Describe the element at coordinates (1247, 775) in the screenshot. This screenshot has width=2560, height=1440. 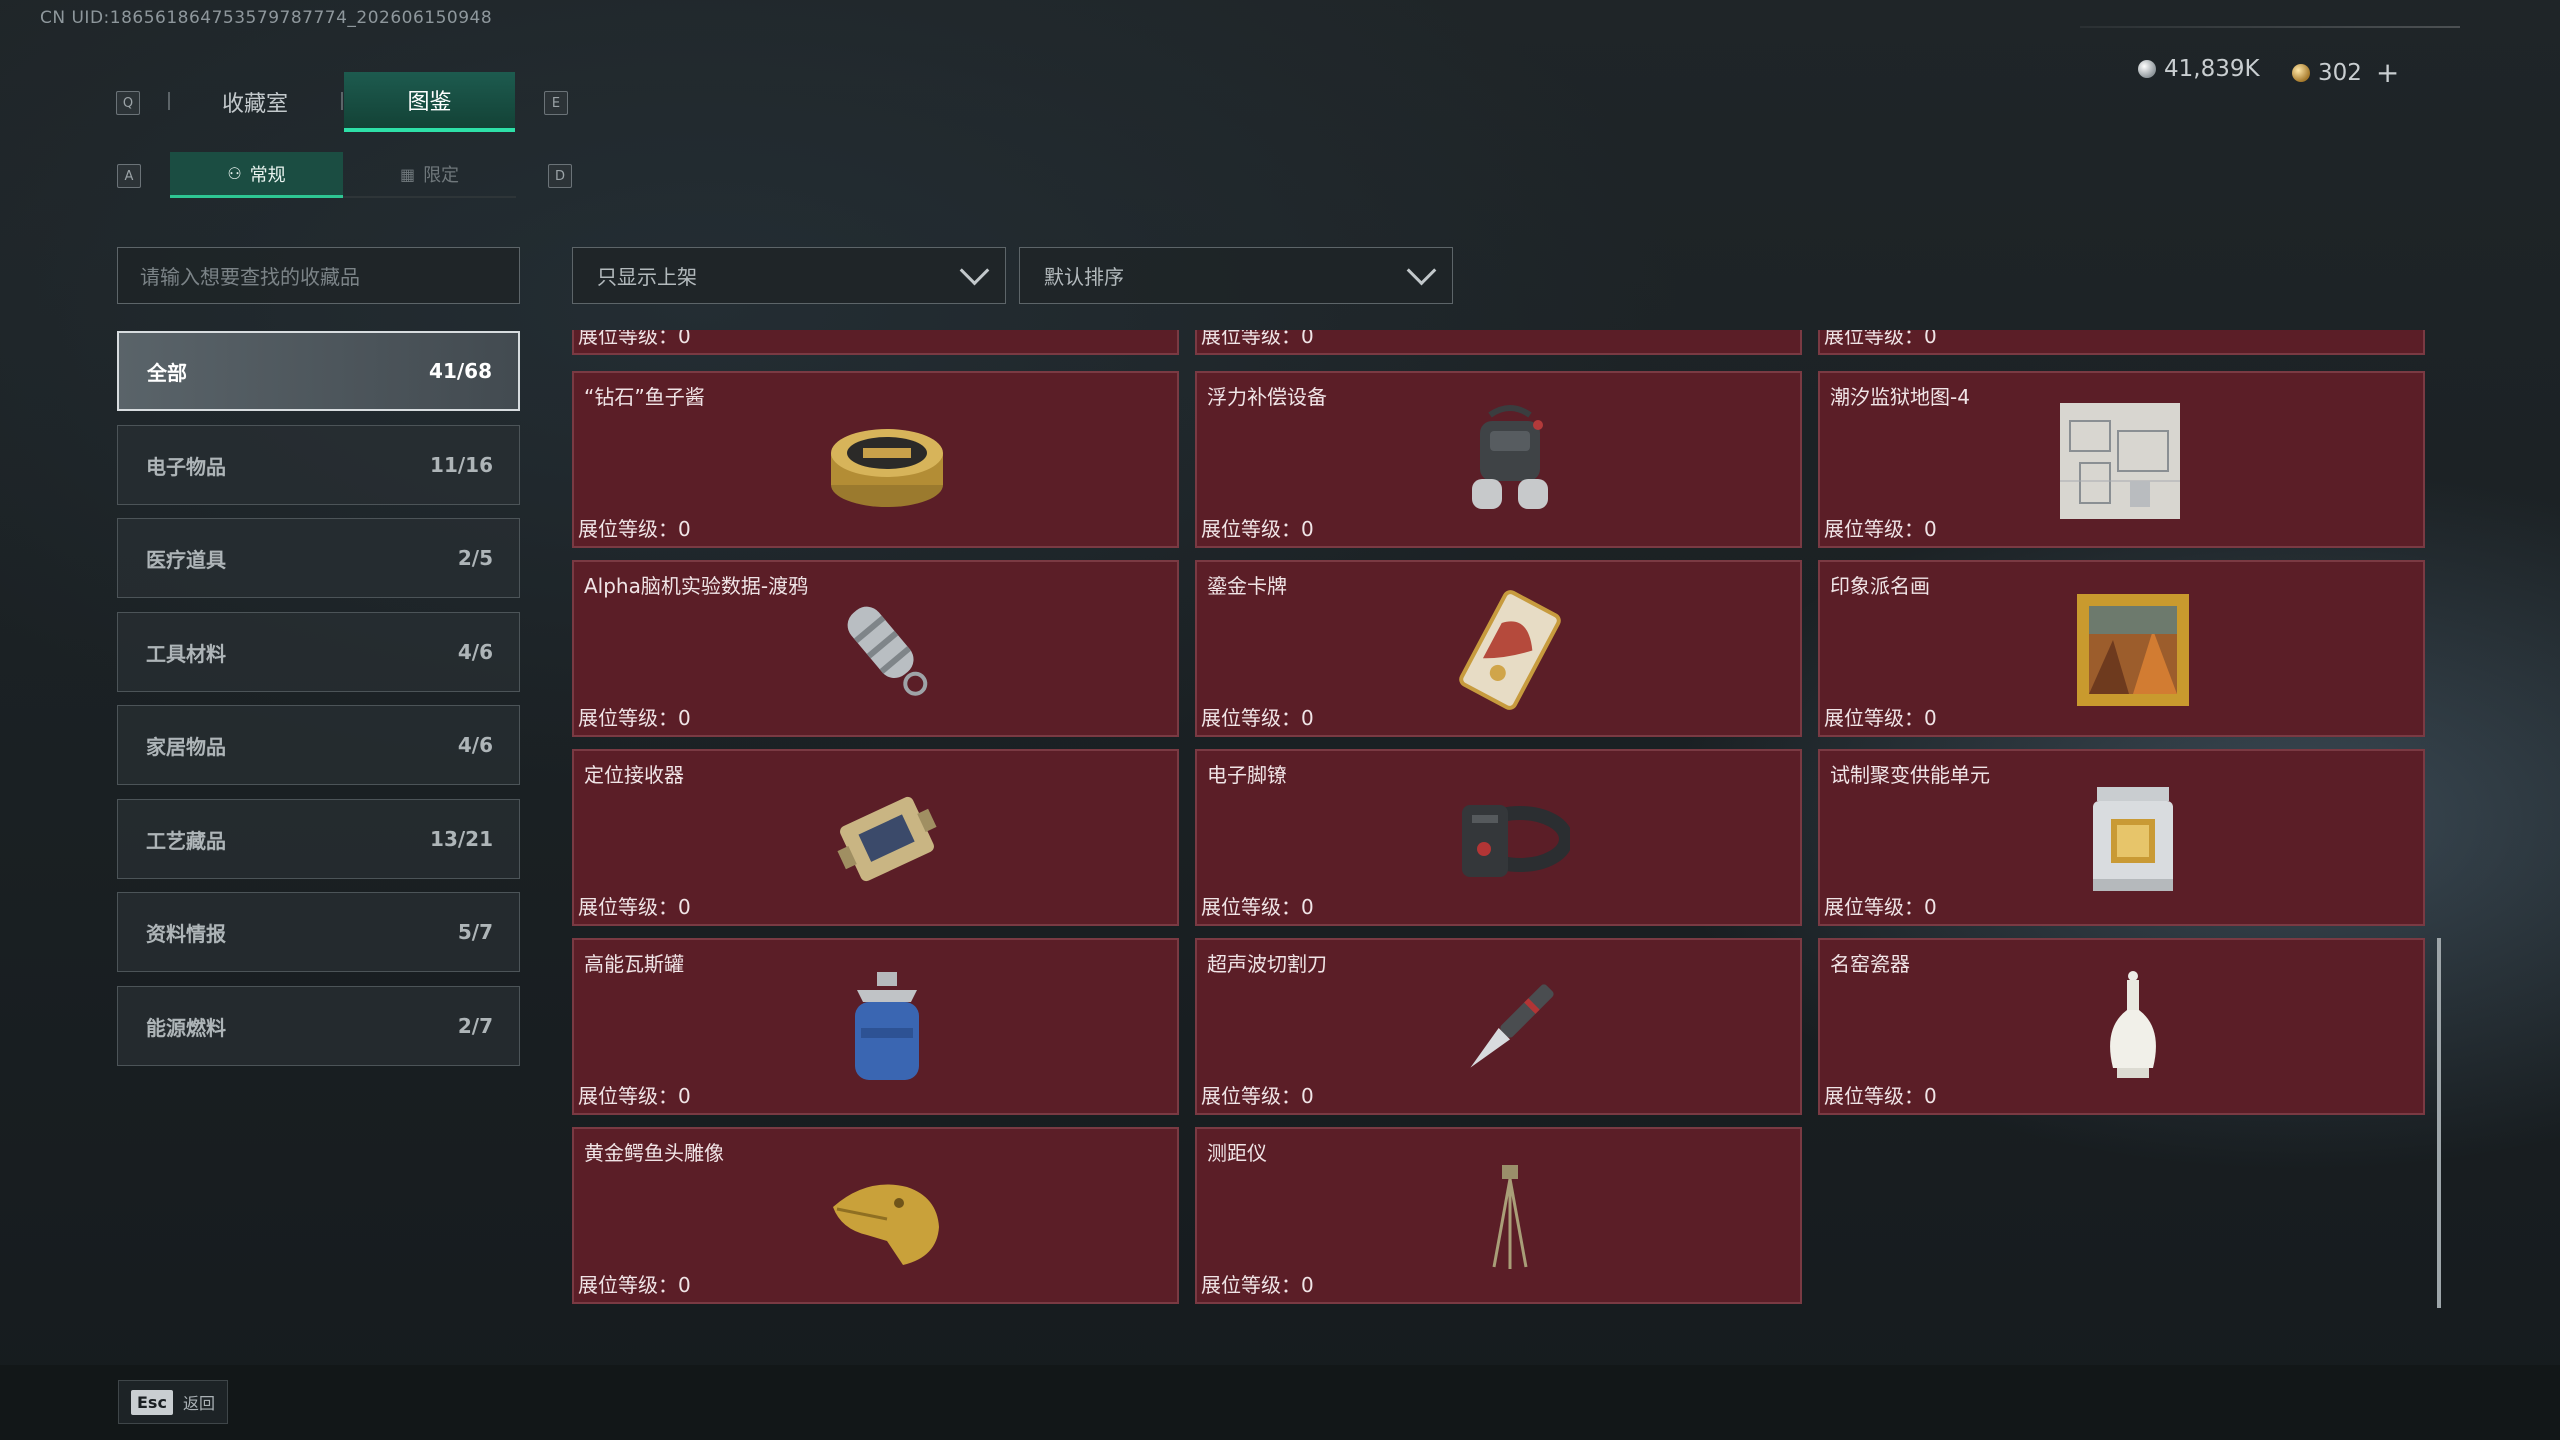
I see `item-name: 电子脚镣` at that location.